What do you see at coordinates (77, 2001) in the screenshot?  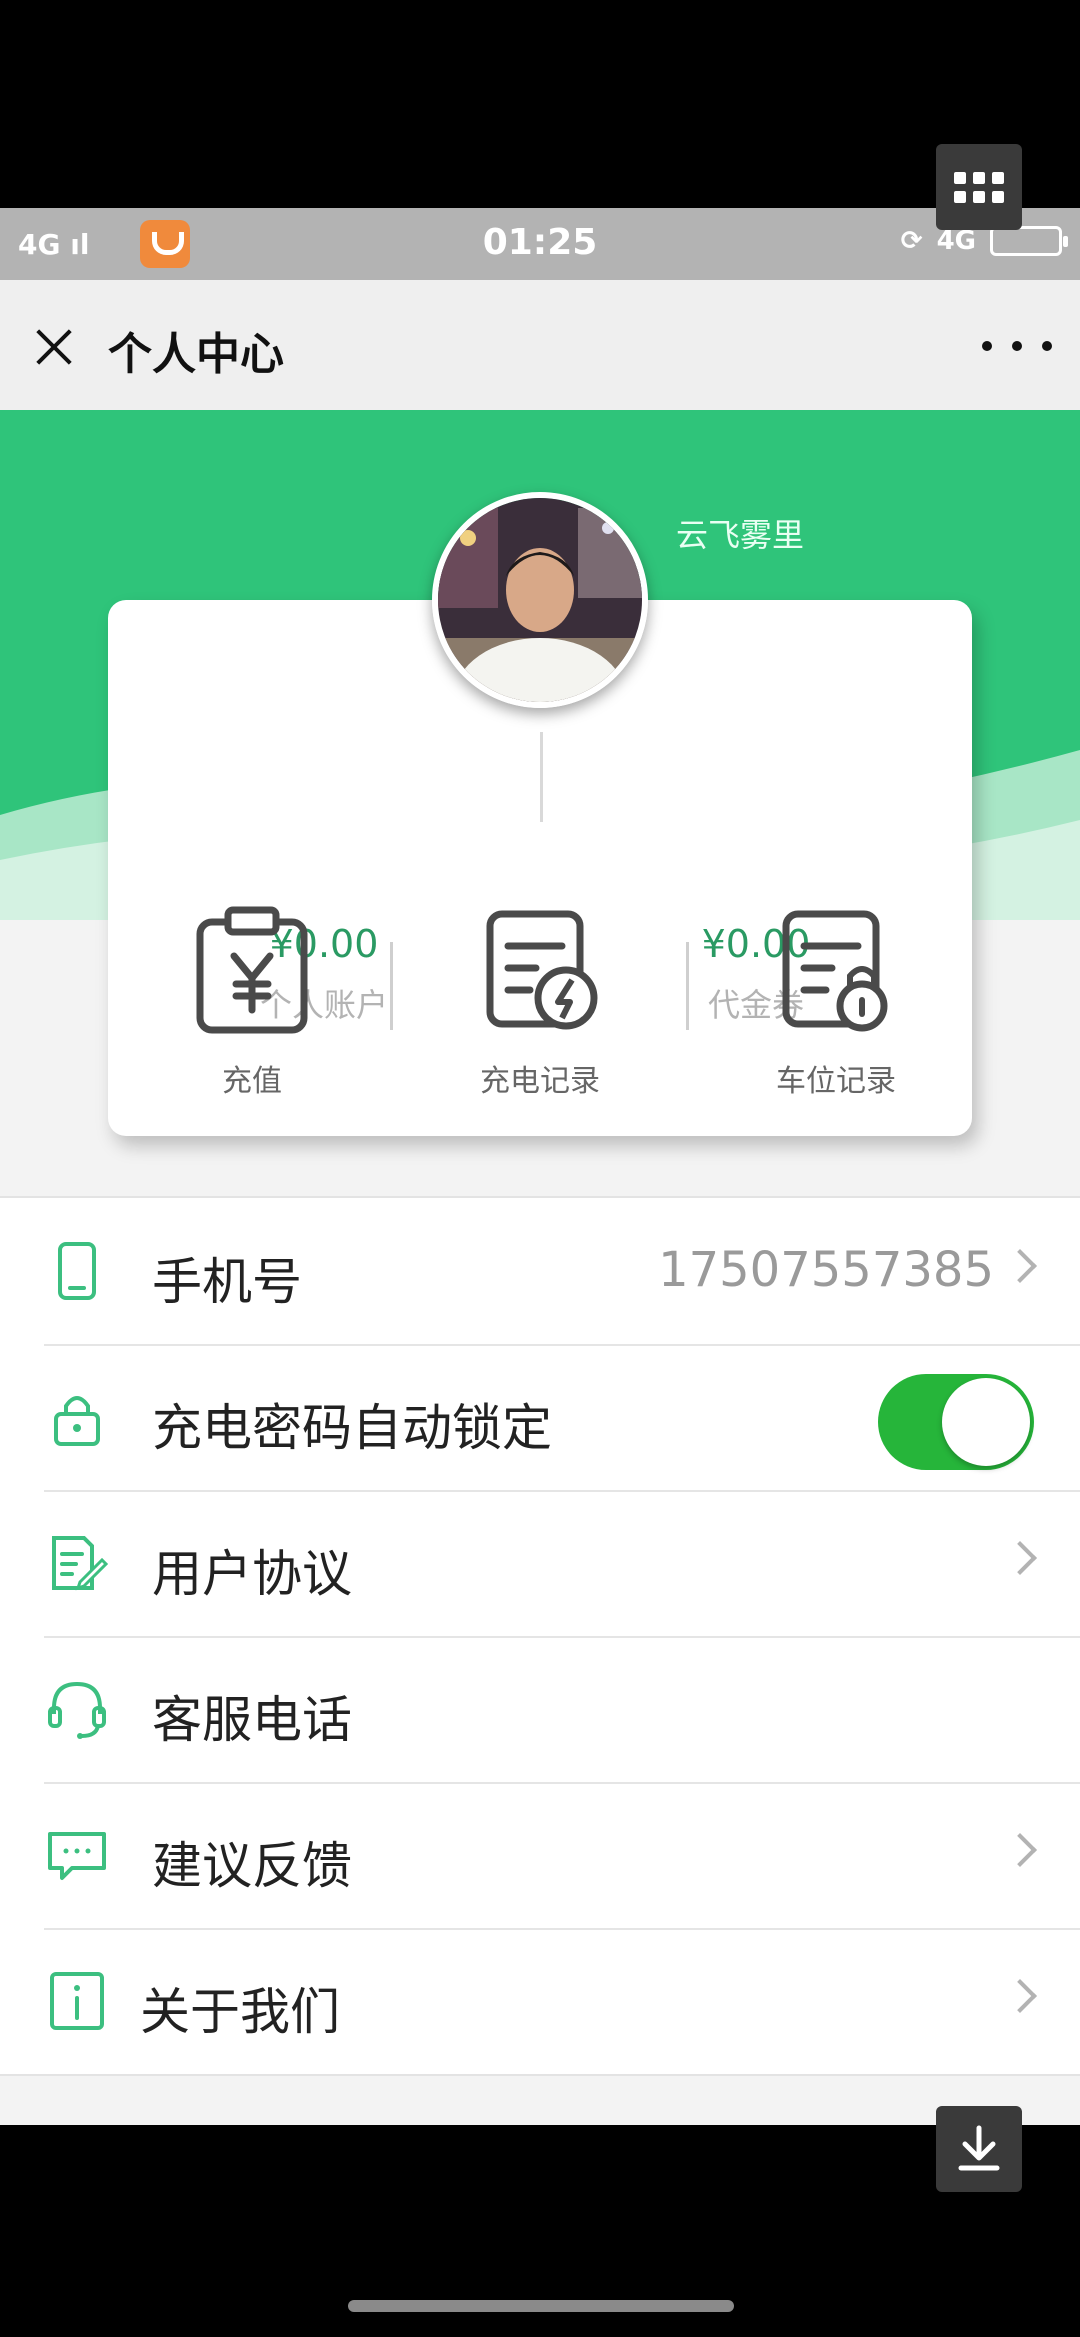 I see `info-icon` at bounding box center [77, 2001].